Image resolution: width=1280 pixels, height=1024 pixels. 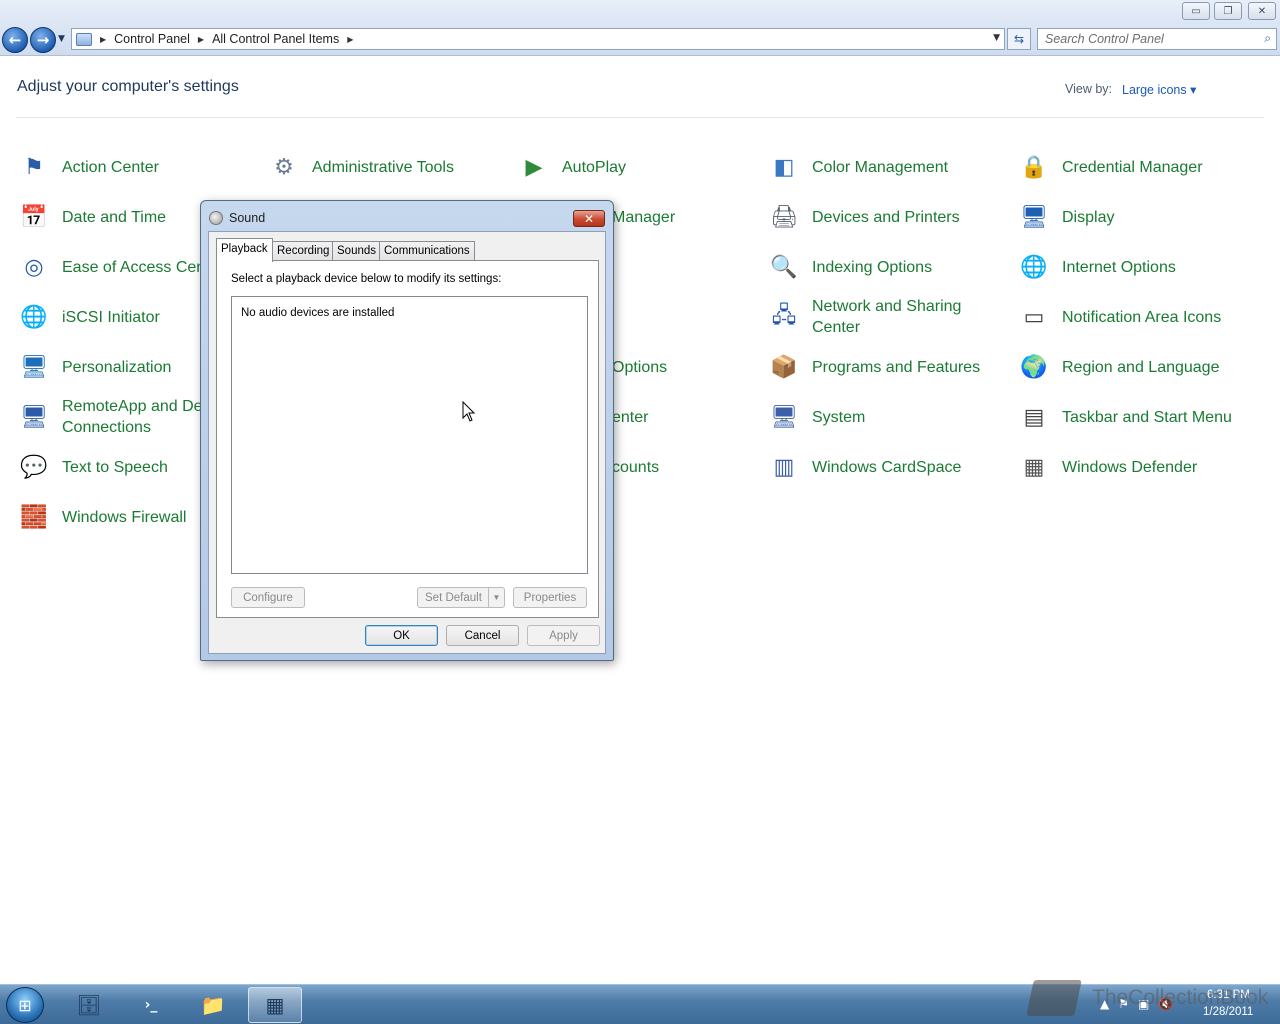 What do you see at coordinates (1130, 467) in the screenshot?
I see `cp-item-label: Windows Defender` at bounding box center [1130, 467].